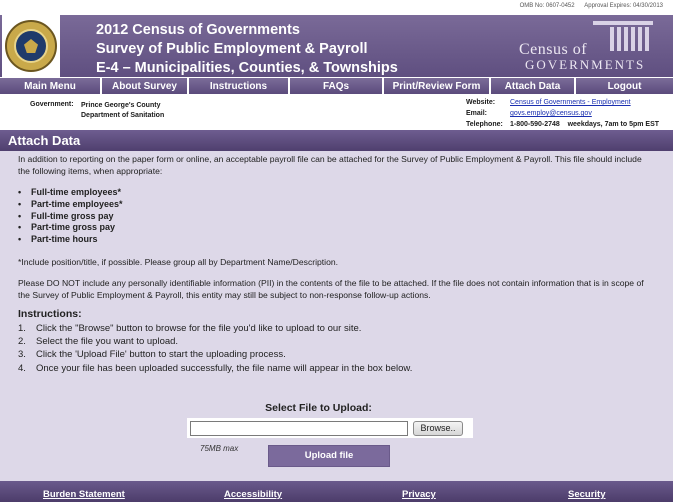  Describe the element at coordinates (50, 314) in the screenshot. I see `instructions-heading: Instructions:` at that location.